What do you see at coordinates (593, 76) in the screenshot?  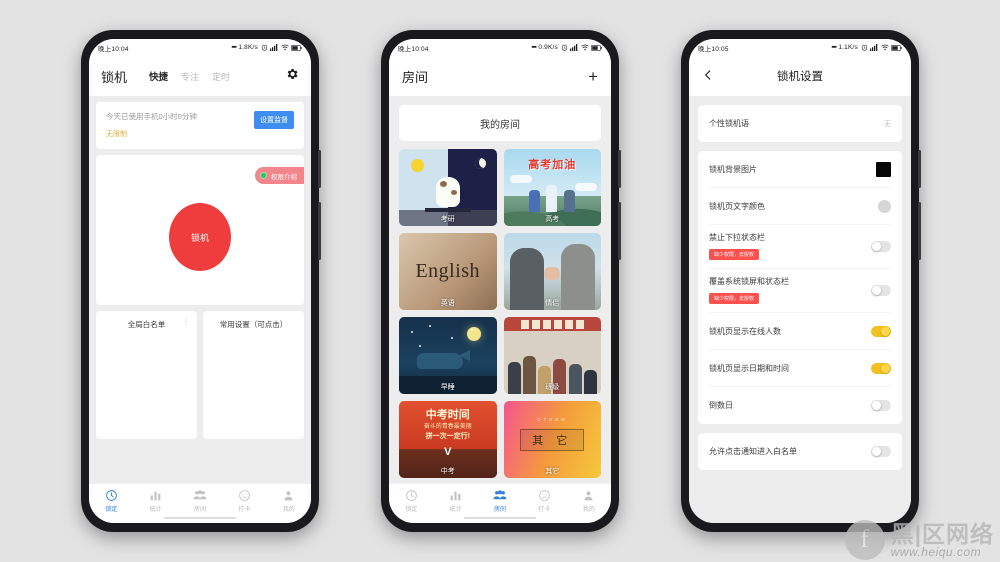 I see `plus-icon: +` at bounding box center [593, 76].